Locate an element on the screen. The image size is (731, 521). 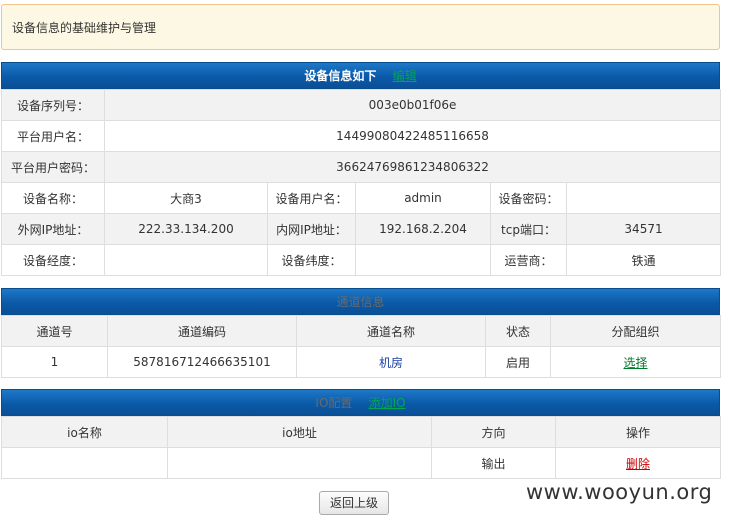
platform-user-value: 14499080422485116658 is located at coordinates (412, 136).